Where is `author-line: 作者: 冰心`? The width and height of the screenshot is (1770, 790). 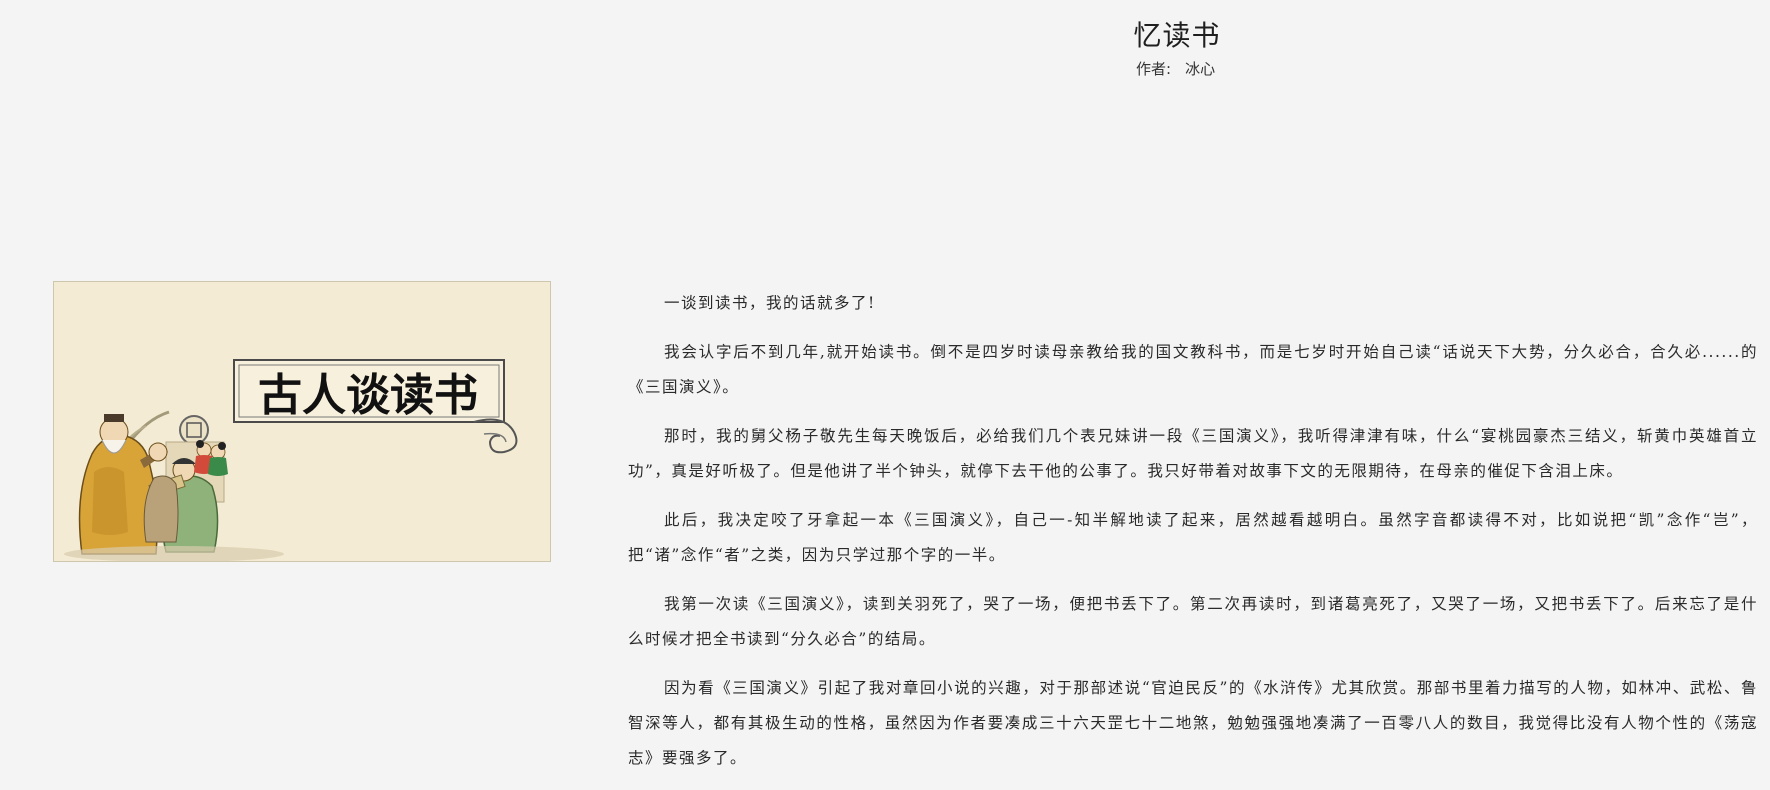
author-line: 作者: 冰心 is located at coordinates (1175, 68).